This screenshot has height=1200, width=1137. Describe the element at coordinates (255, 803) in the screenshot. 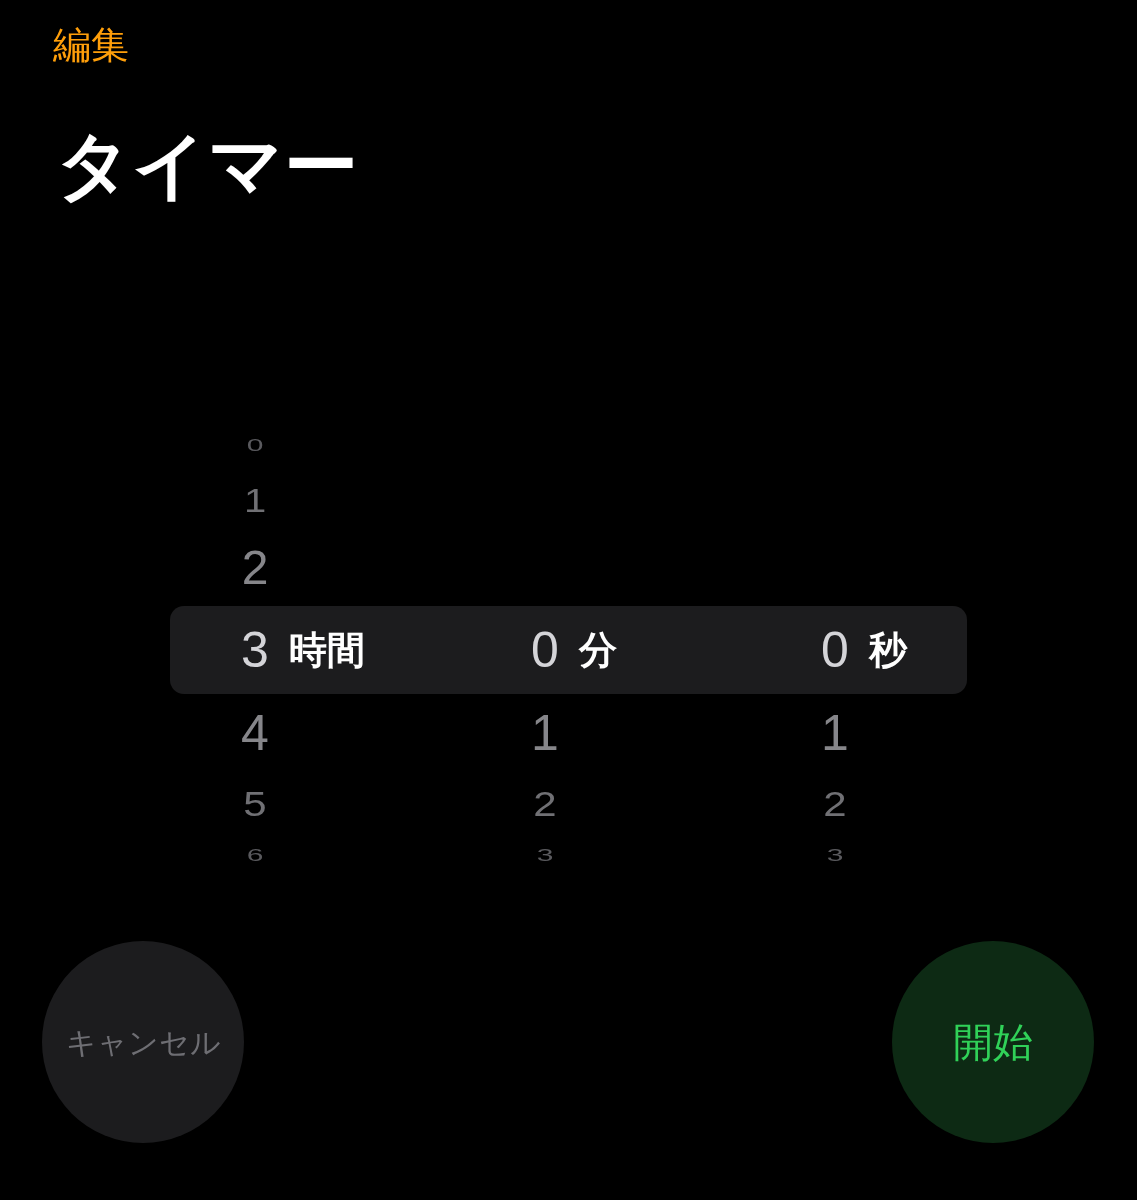

I see `picker-number: 5` at that location.